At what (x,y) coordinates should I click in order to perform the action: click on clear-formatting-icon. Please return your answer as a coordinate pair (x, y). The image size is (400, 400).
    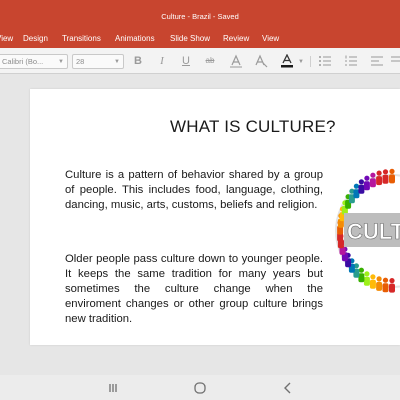
    Looking at the image, I should click on (236, 61).